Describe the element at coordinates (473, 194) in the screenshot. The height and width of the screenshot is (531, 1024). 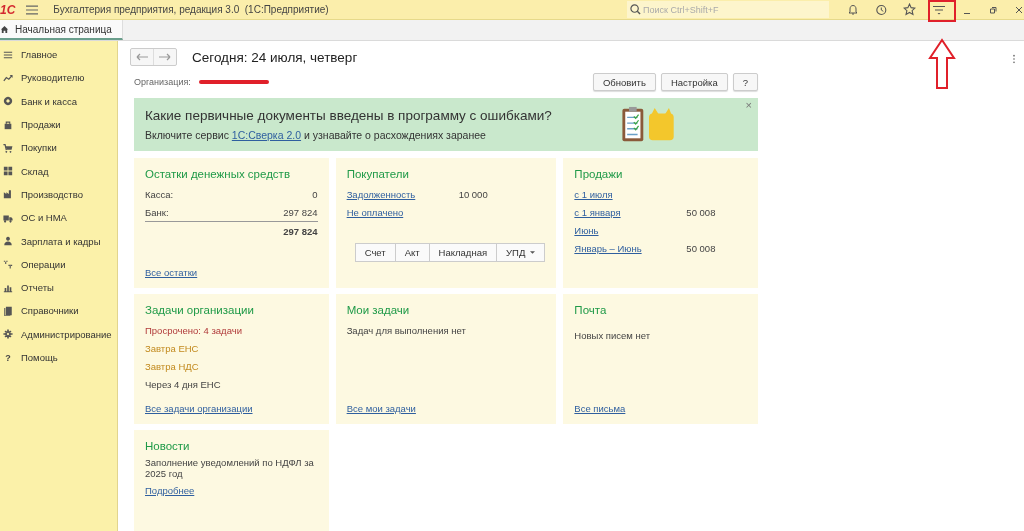
I see `row-value: 10 000` at that location.